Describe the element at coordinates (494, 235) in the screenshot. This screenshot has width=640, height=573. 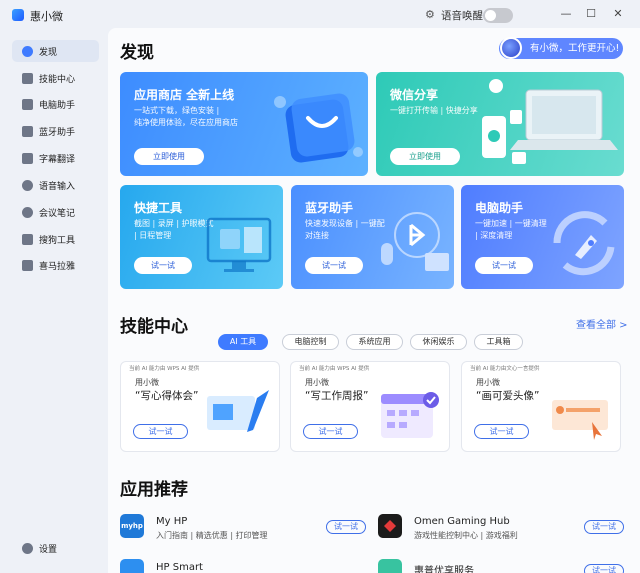
I see `card-desc-line: | 深度清理` at that location.